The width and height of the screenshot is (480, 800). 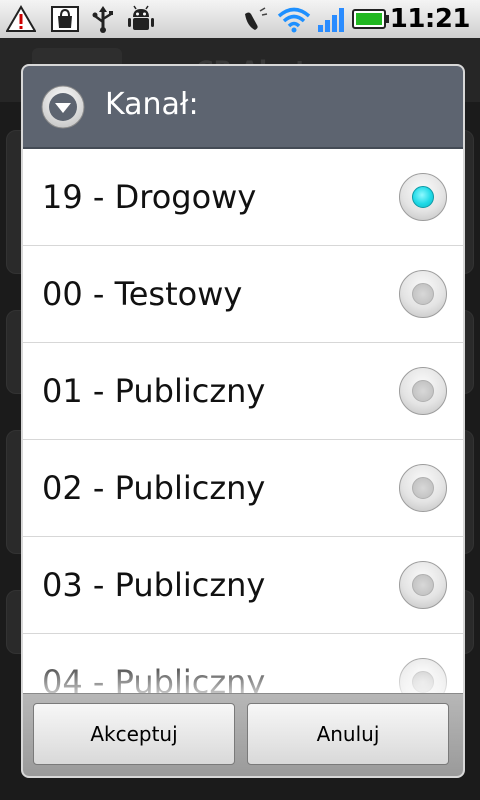 What do you see at coordinates (152, 104) in the screenshot?
I see `dialog-title: Kanał:` at bounding box center [152, 104].